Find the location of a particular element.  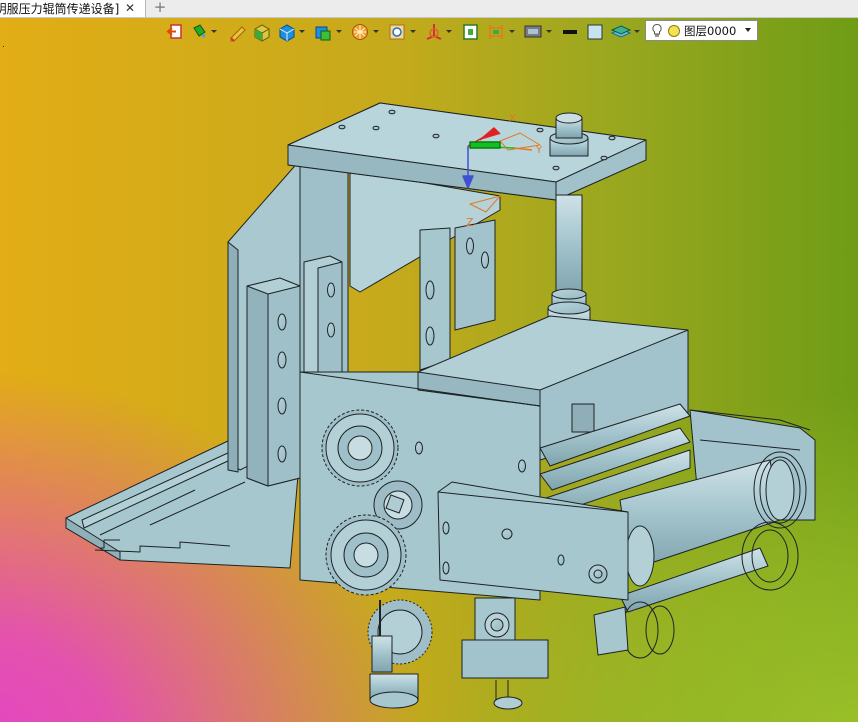

layer-selector: 图层0000 is located at coordinates (701, 30).